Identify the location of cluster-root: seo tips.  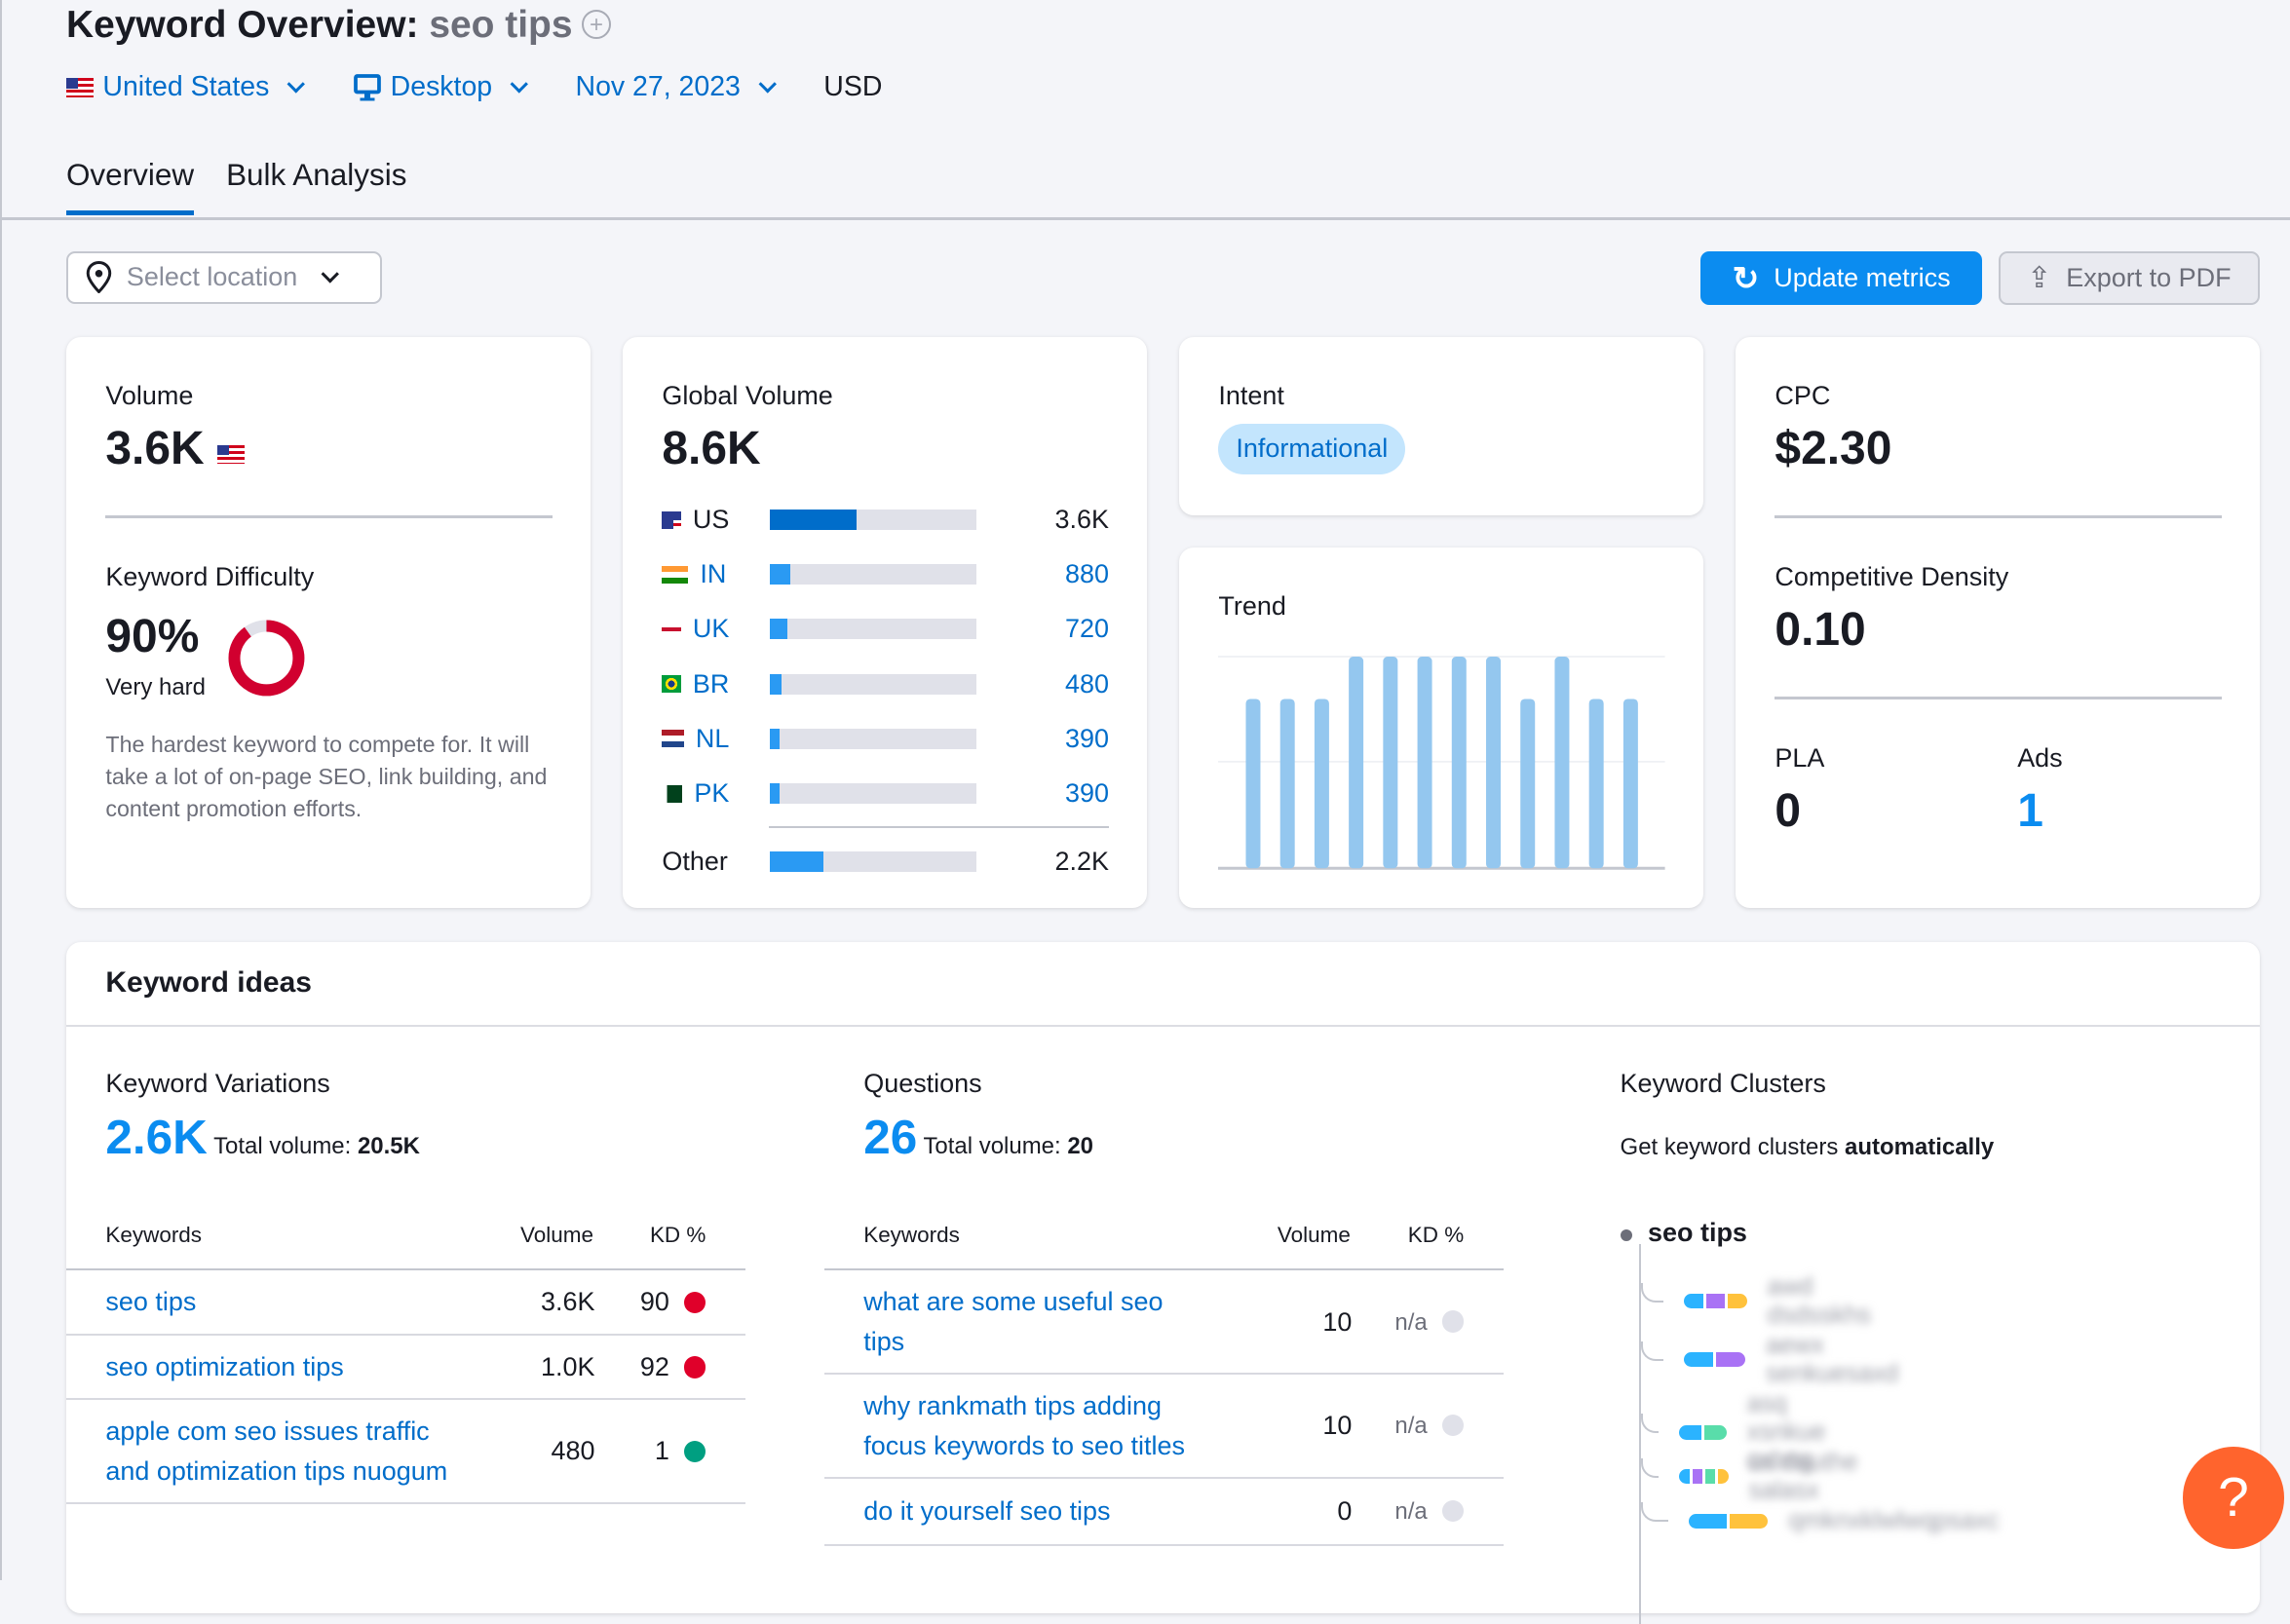
(1697, 1232).